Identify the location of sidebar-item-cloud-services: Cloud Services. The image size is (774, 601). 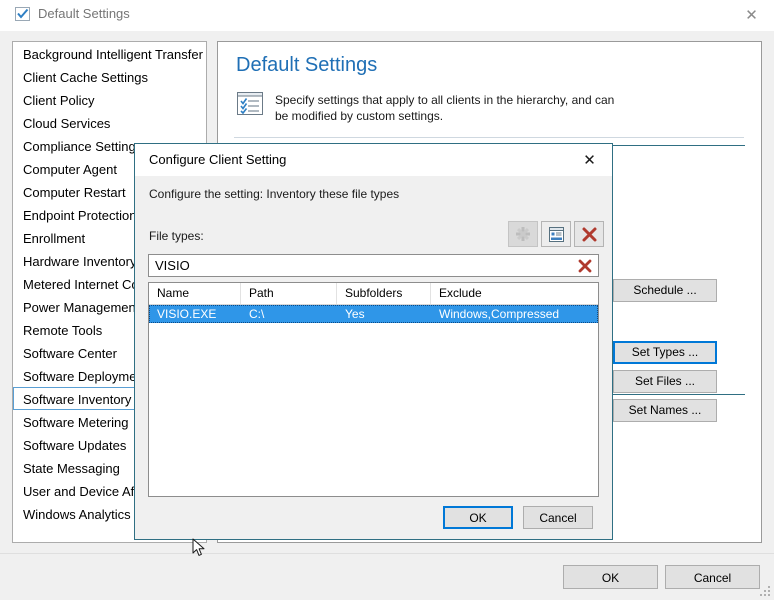
(109, 122).